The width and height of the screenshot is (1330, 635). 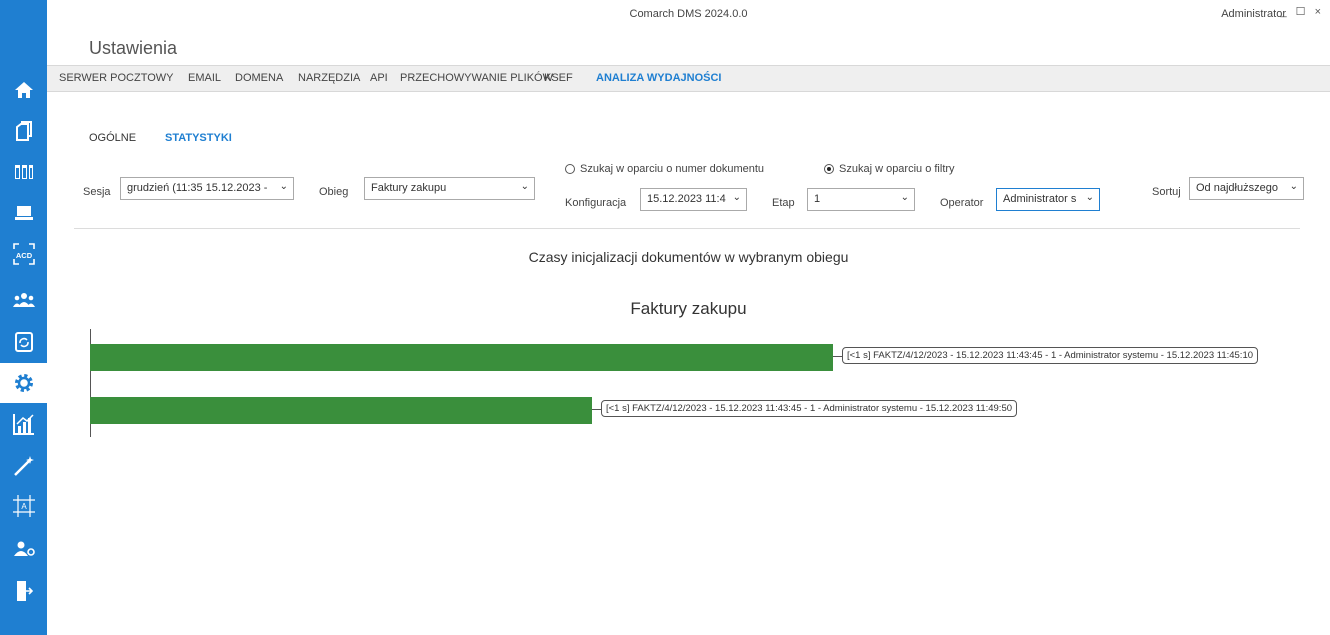 I want to click on menu-item-analiza-wydajnosci: ANALIZA WYDAJNOŚCI, so click(x=658, y=78).